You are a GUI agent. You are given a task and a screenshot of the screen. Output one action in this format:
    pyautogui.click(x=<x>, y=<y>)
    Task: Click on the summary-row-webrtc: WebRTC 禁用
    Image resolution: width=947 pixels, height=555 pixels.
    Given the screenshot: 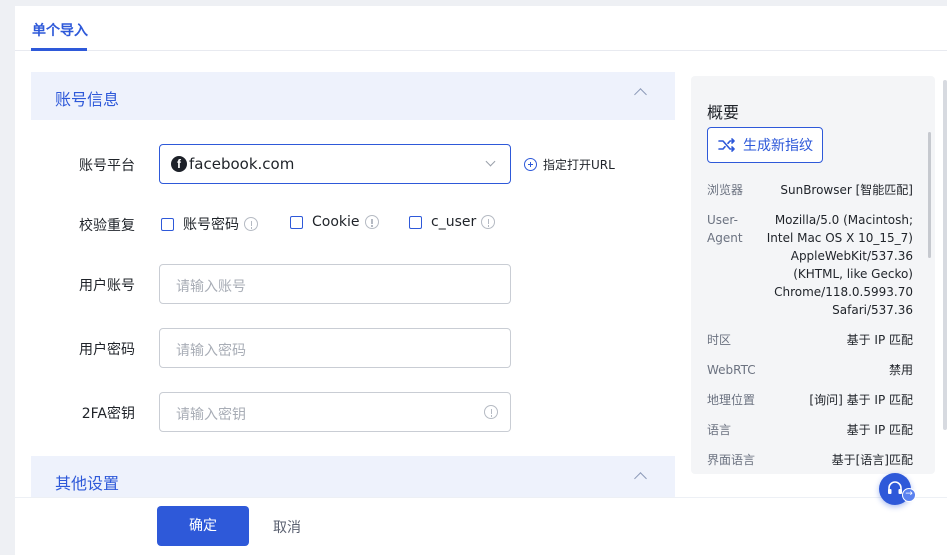 What is the action you would take?
    pyautogui.click(x=810, y=370)
    